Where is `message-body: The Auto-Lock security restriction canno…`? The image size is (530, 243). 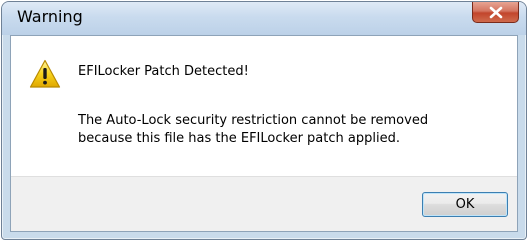
message-body: The Auto-Lock security restriction canno… is located at coordinates (253, 130).